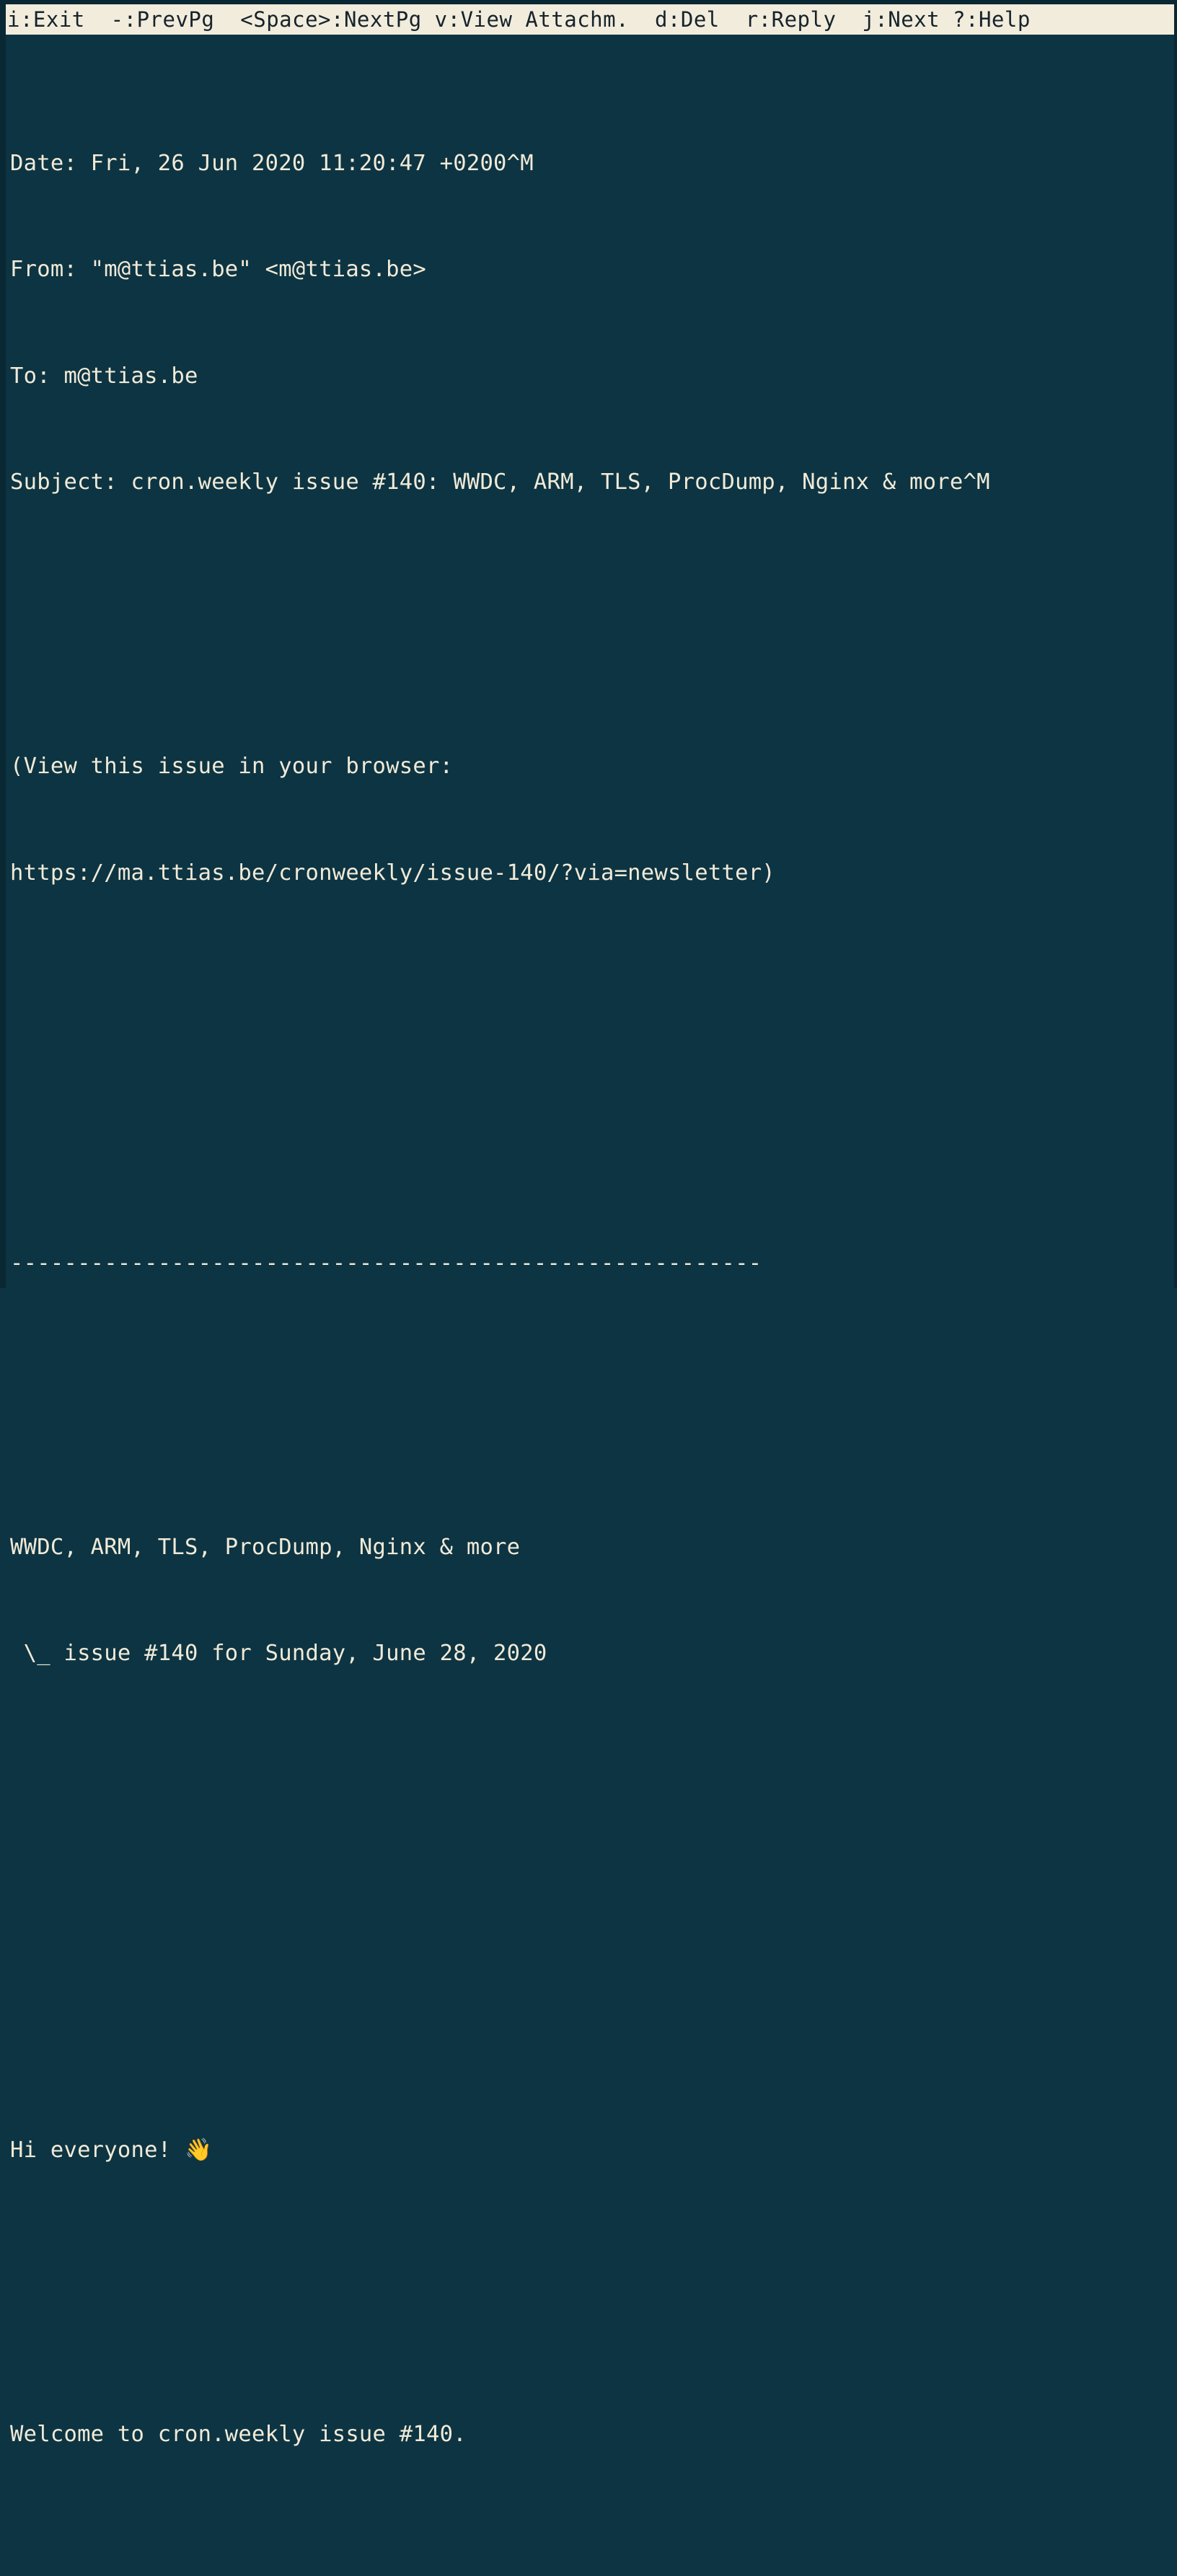 This screenshot has height=2576, width=1177. Describe the element at coordinates (278, 1654) in the screenshot. I see `issue-subtitle: \_ issue #140 for Sunday, June 28, 2020` at that location.